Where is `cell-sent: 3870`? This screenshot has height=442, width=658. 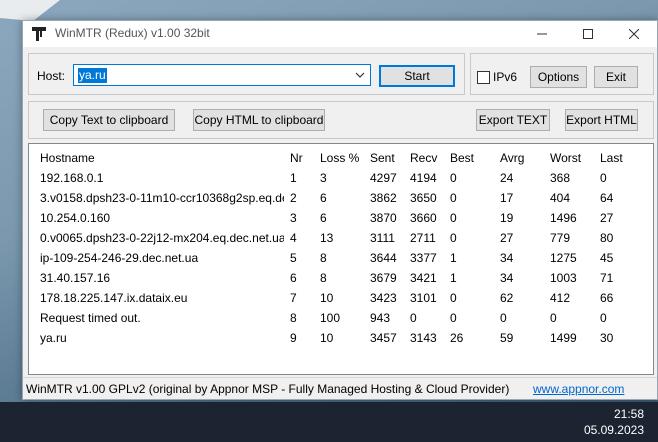
cell-sent: 3870 is located at coordinates (383, 218).